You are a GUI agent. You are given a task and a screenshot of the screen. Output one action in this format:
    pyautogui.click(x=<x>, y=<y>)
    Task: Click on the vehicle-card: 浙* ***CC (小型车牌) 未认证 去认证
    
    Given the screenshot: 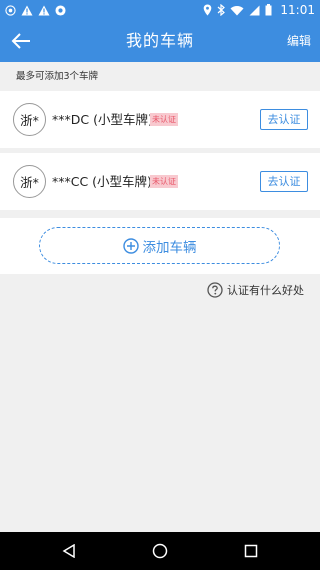 What is the action you would take?
    pyautogui.click(x=160, y=181)
    